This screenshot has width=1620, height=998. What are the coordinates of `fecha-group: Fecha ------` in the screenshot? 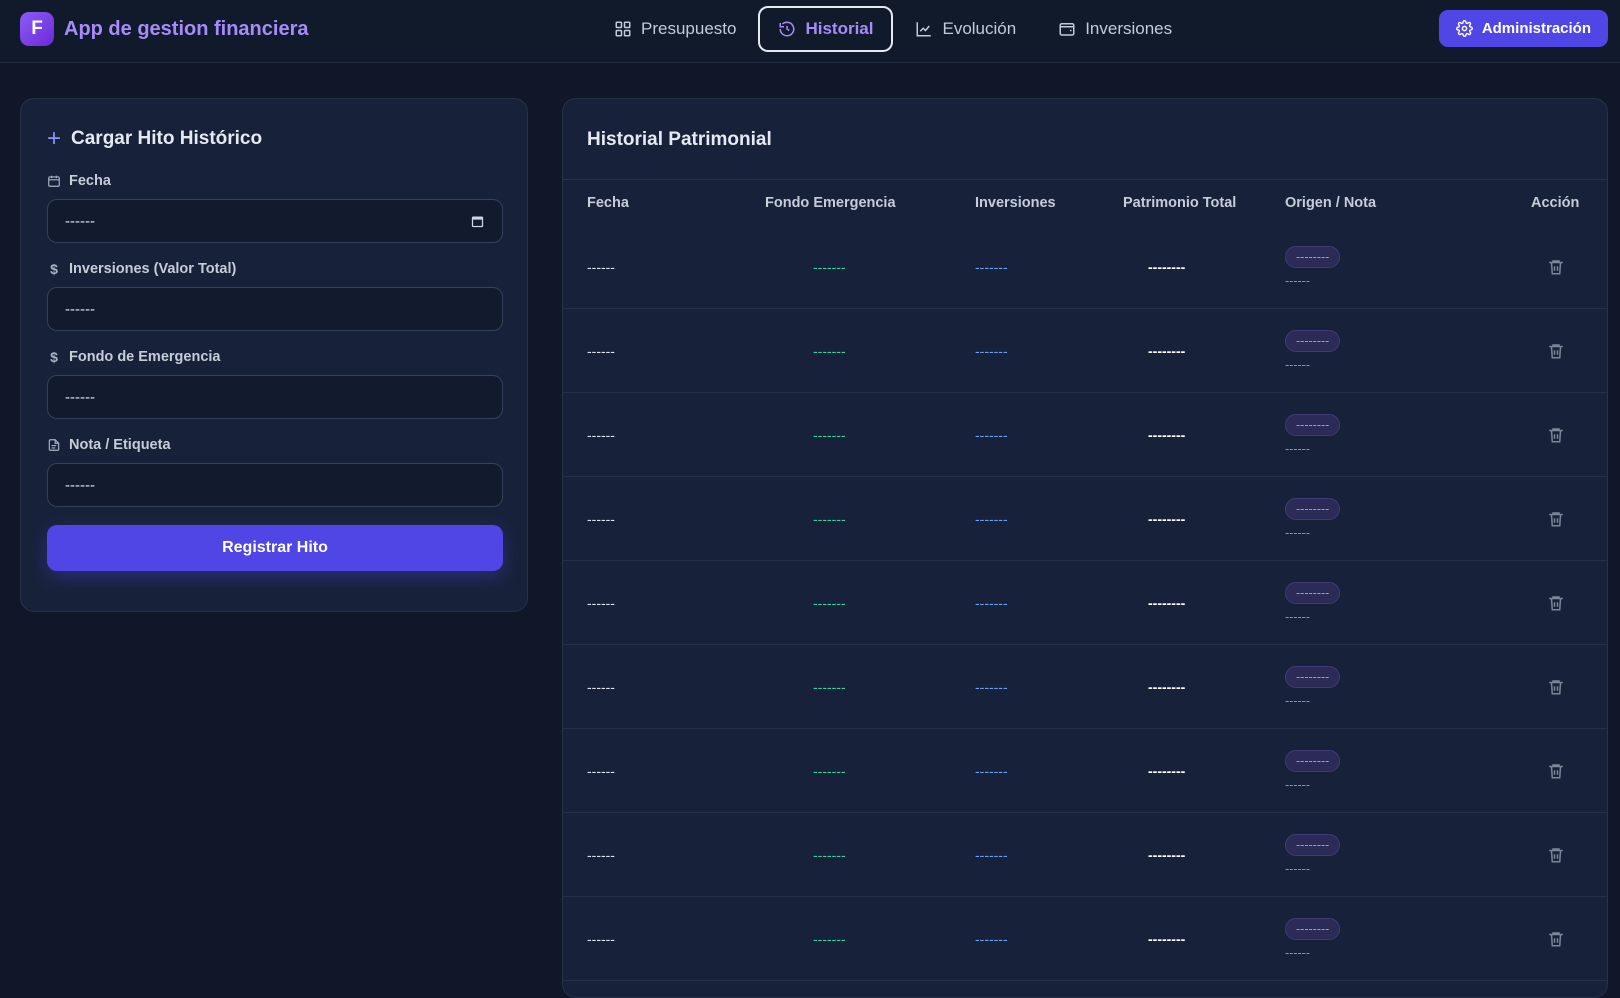 It's located at (275, 208).